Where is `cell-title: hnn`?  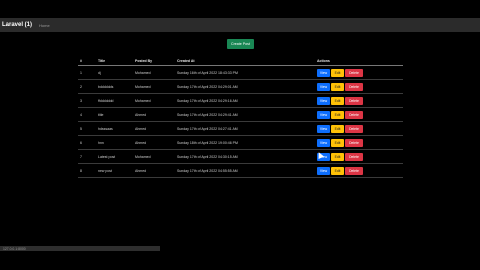 cell-title: hnn is located at coordinates (114, 142).